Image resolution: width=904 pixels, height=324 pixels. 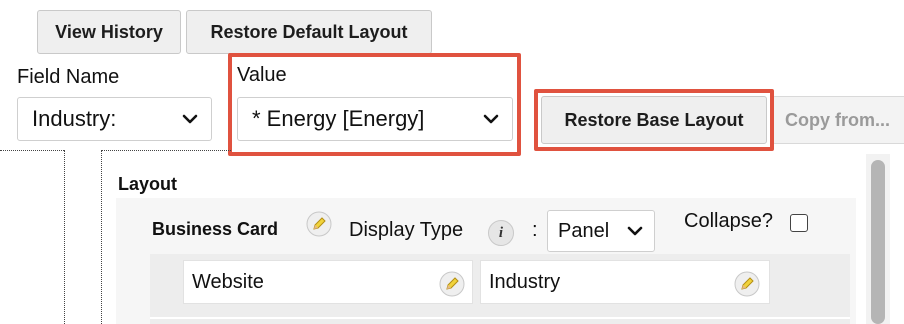 What do you see at coordinates (654, 120) in the screenshot?
I see `restore-base-highlight-box` at bounding box center [654, 120].